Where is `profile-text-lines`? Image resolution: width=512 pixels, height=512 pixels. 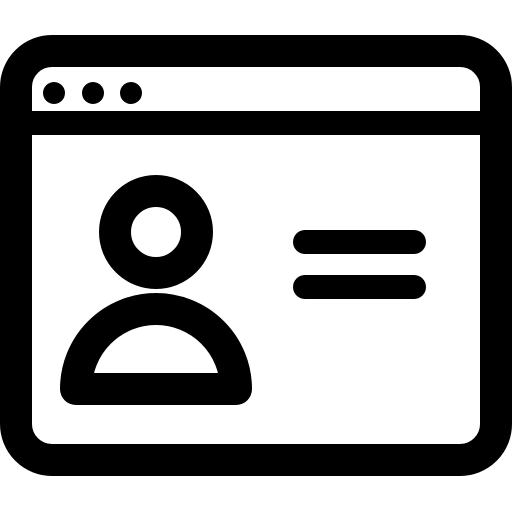
profile-text-lines is located at coordinates (359, 264).